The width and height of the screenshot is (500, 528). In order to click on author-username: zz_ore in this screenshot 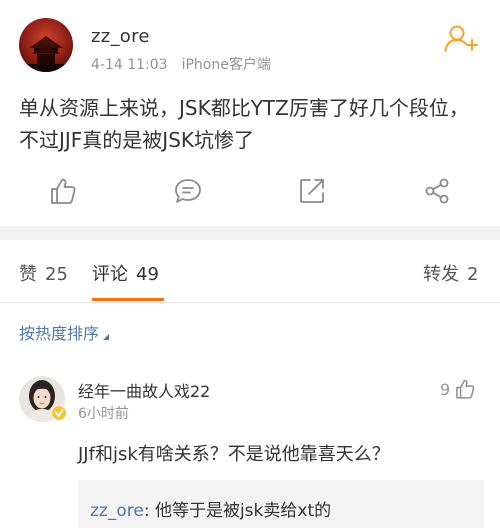, I will do `click(120, 36)`.